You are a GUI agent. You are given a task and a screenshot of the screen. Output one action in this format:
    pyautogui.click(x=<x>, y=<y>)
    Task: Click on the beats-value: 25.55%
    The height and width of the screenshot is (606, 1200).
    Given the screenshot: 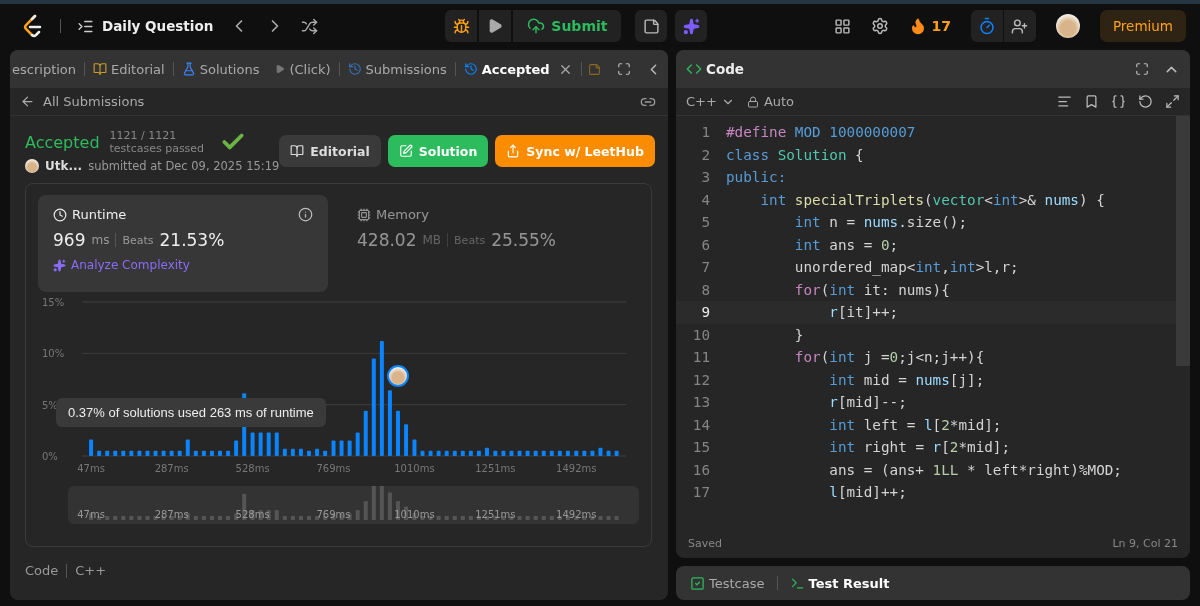 What is the action you would take?
    pyautogui.click(x=523, y=240)
    